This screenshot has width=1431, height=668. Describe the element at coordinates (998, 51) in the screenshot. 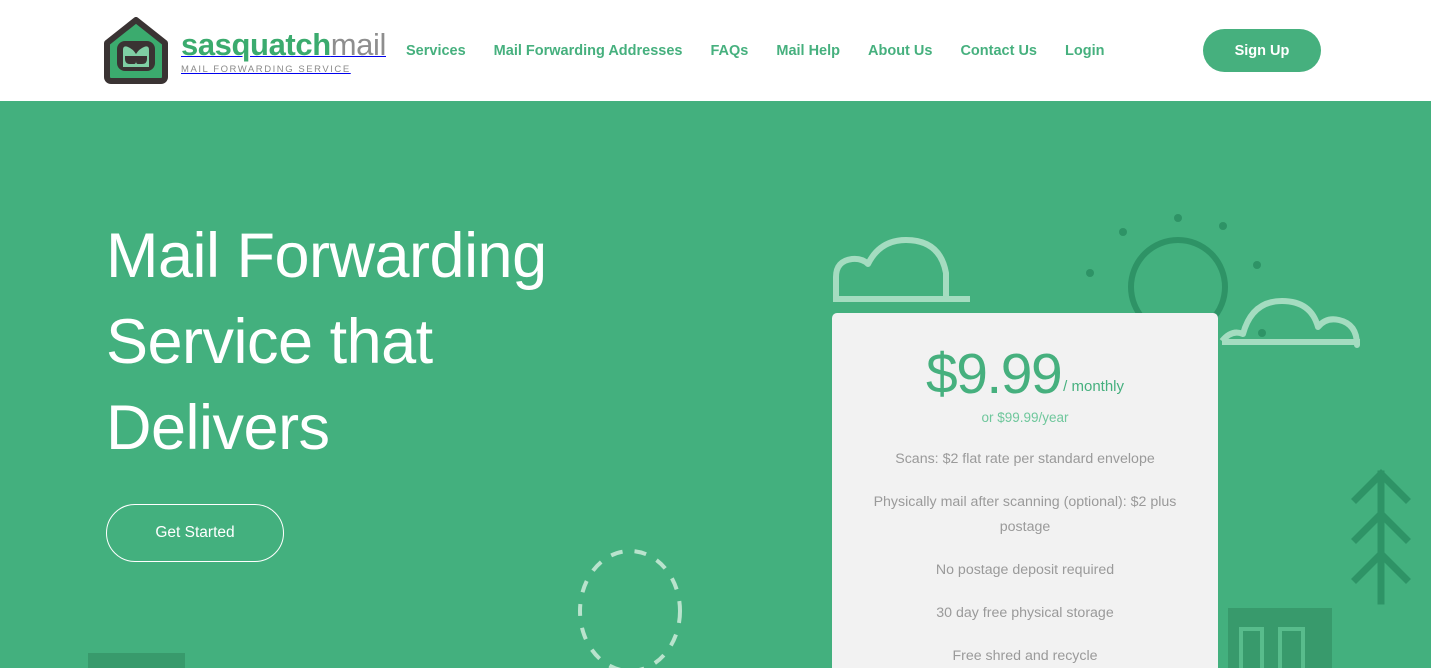

I see `nav-contact-us: Contact Us` at that location.